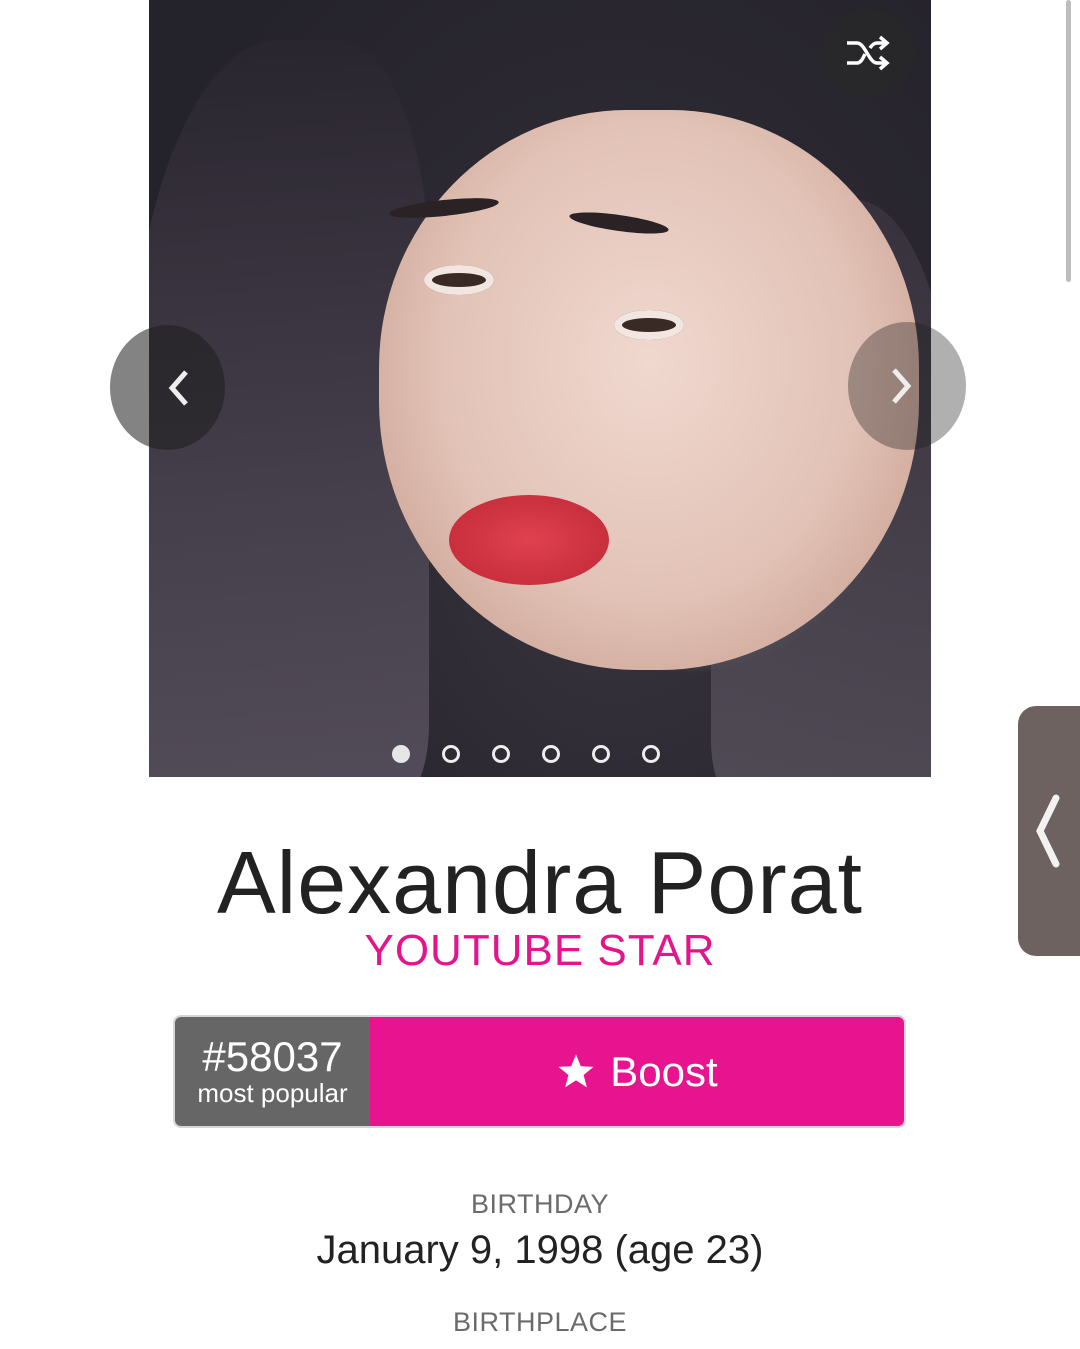 The width and height of the screenshot is (1080, 1349). I want to click on profile-name: Alexandra Porat, so click(540, 882).